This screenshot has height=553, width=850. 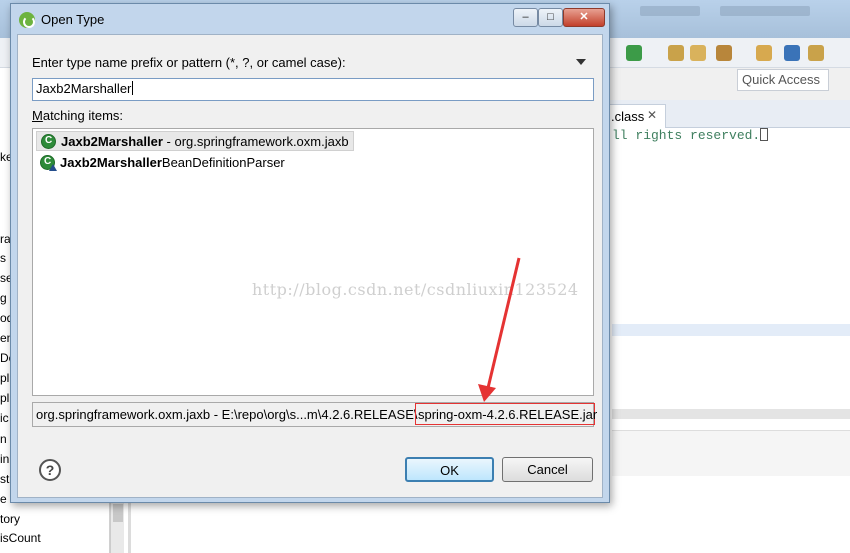 What do you see at coordinates (255, 141) in the screenshot?
I see `result-name-rest: - org.springframework.oxm.jaxb` at bounding box center [255, 141].